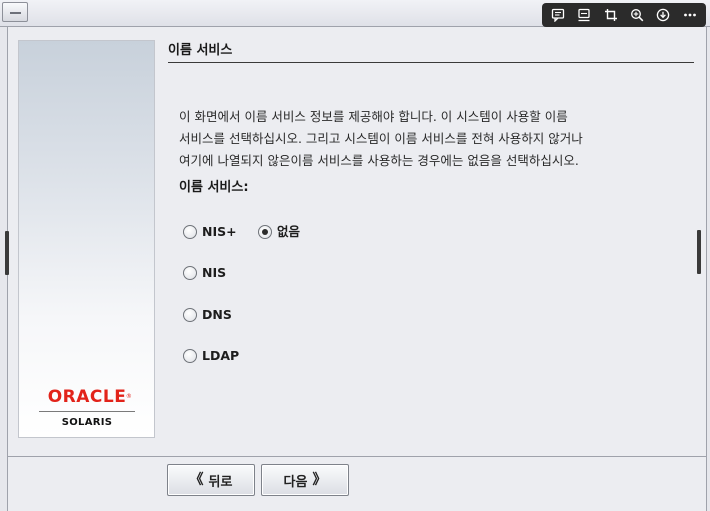  Describe the element at coordinates (221, 355) in the screenshot. I see `radio-label: LDAP` at that location.